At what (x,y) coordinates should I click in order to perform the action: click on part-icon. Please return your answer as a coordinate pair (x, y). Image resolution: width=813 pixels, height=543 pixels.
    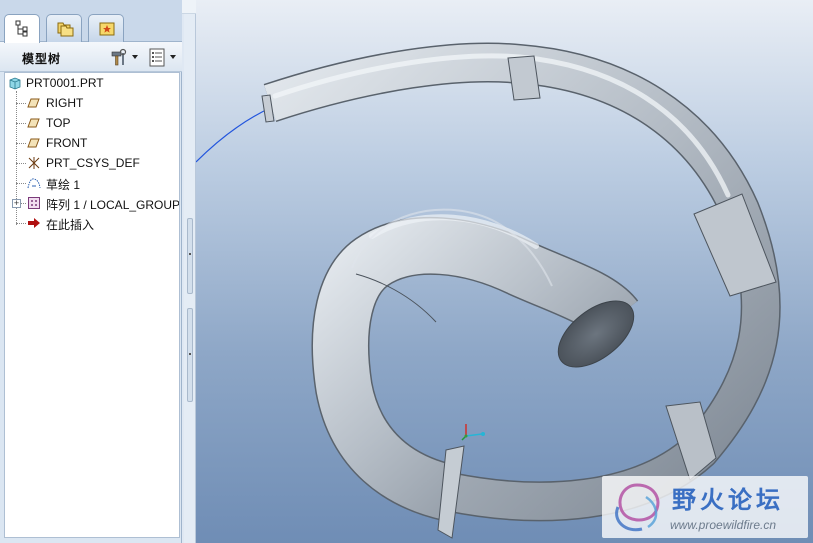
    Looking at the image, I should click on (15, 83).